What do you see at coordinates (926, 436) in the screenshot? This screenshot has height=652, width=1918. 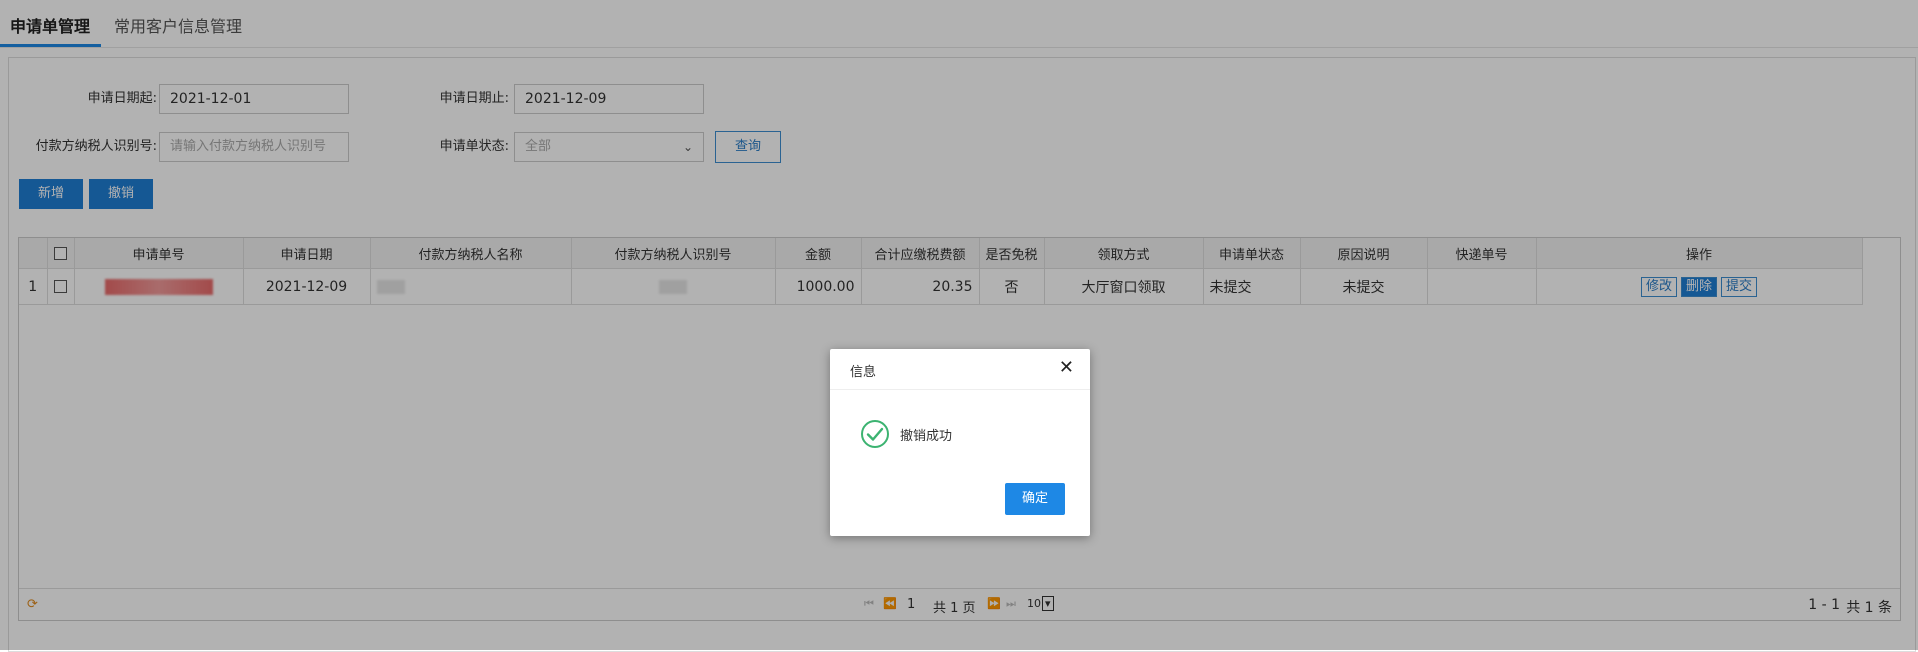 I see `dialog-message: 撤销成功` at bounding box center [926, 436].